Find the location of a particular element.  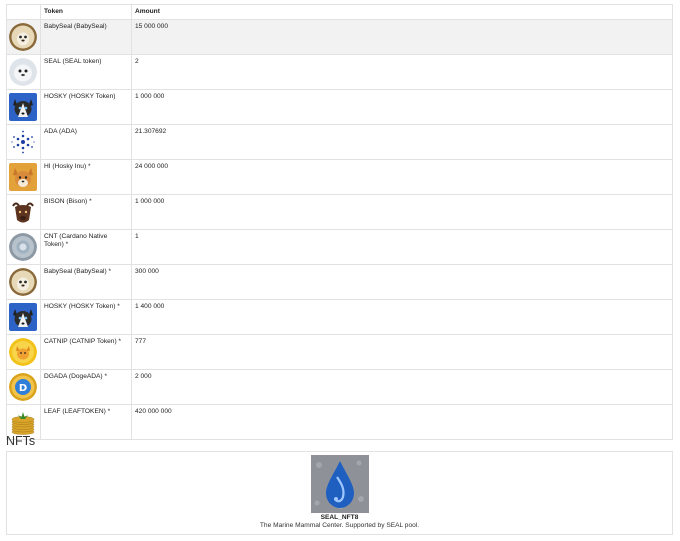

token-name: HOSKY (HOSKY Token) is located at coordinates (86, 107).